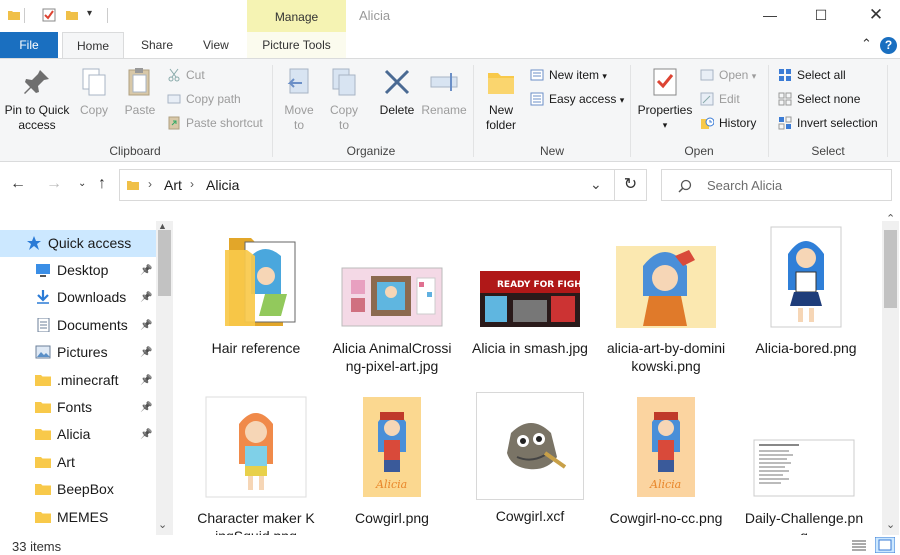  What do you see at coordinates (78, 243) in the screenshot?
I see `nav-quick-access: Quick access` at bounding box center [78, 243].